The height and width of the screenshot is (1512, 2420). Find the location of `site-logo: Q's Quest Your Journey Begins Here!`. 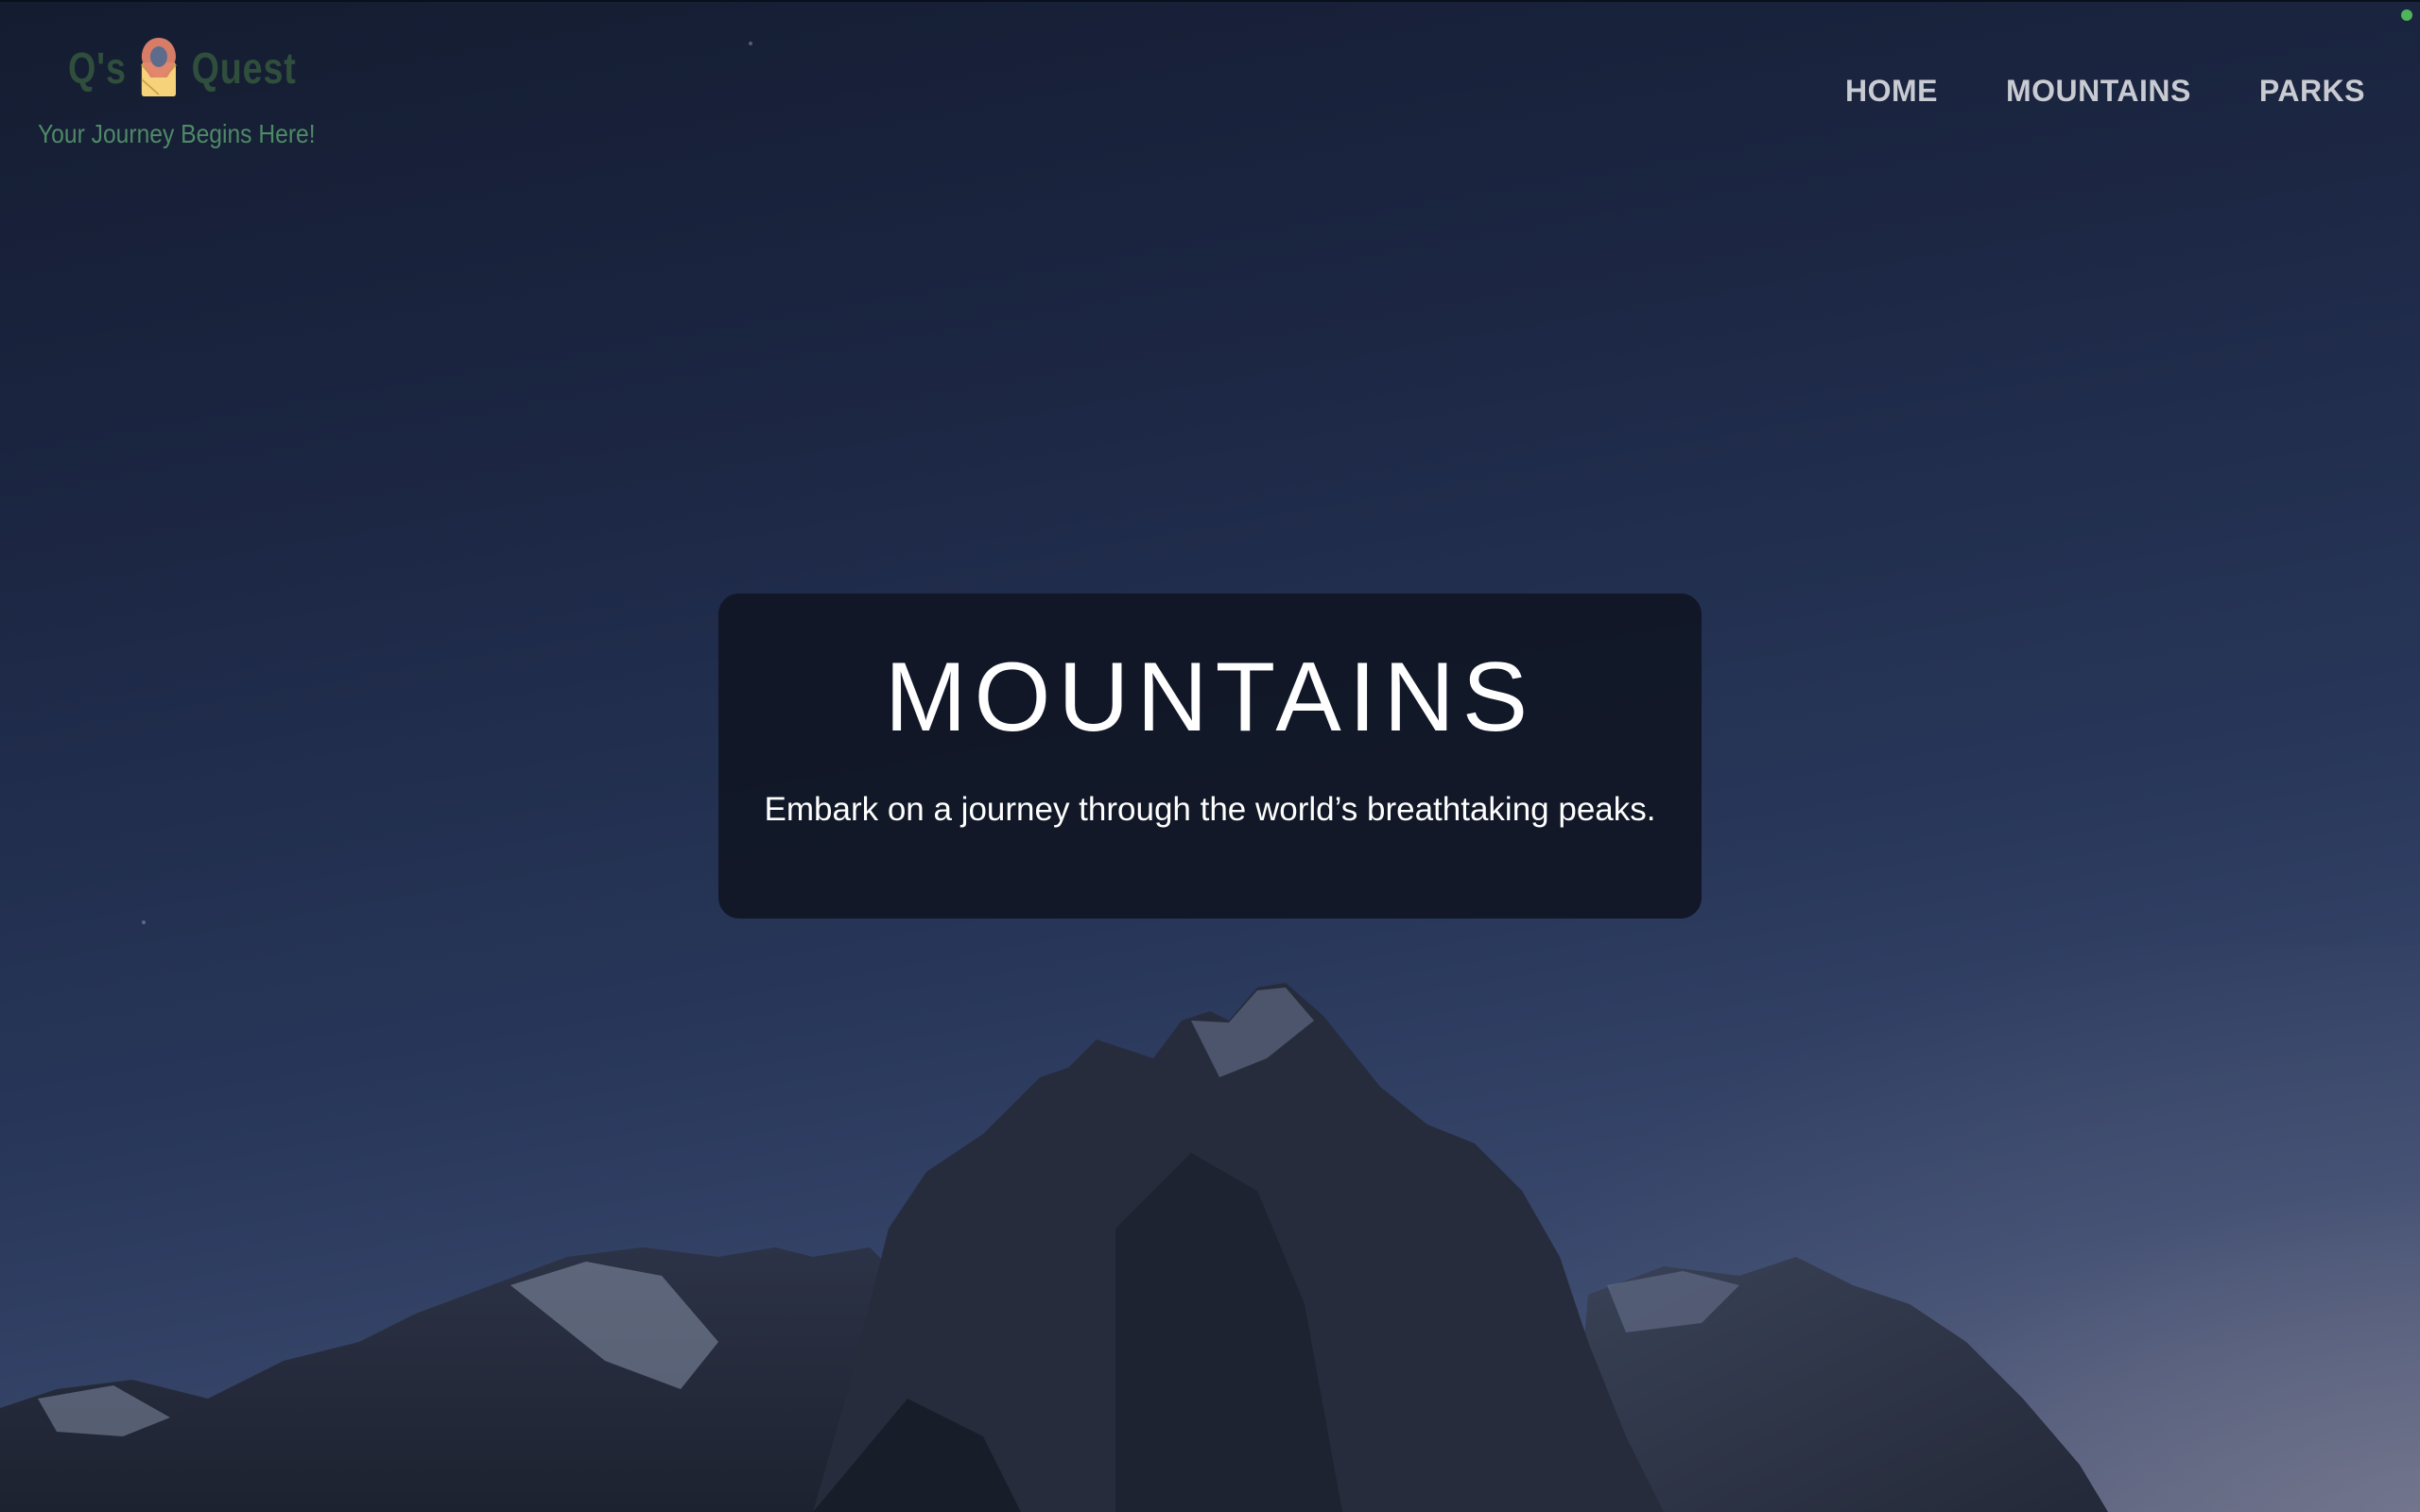

site-logo: Q's Quest Your Journey Begins Here! is located at coordinates (189, 95).